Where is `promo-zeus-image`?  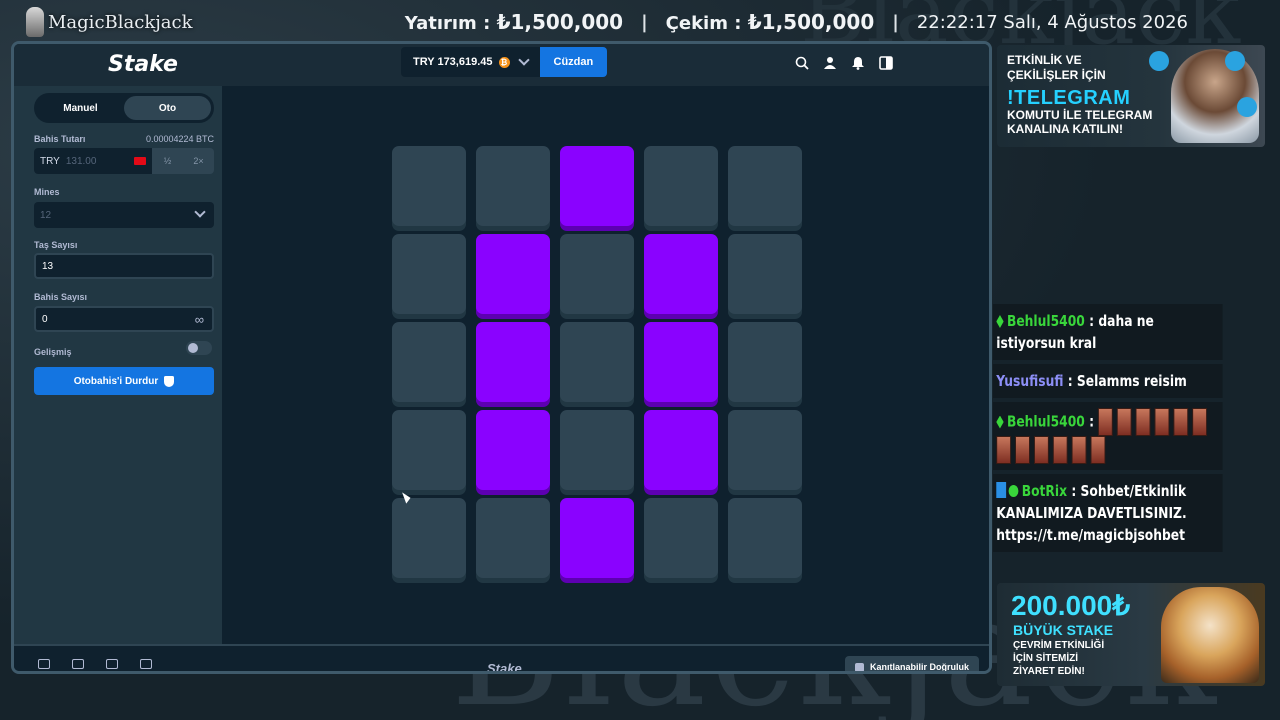
promo-zeus-image is located at coordinates (1210, 635).